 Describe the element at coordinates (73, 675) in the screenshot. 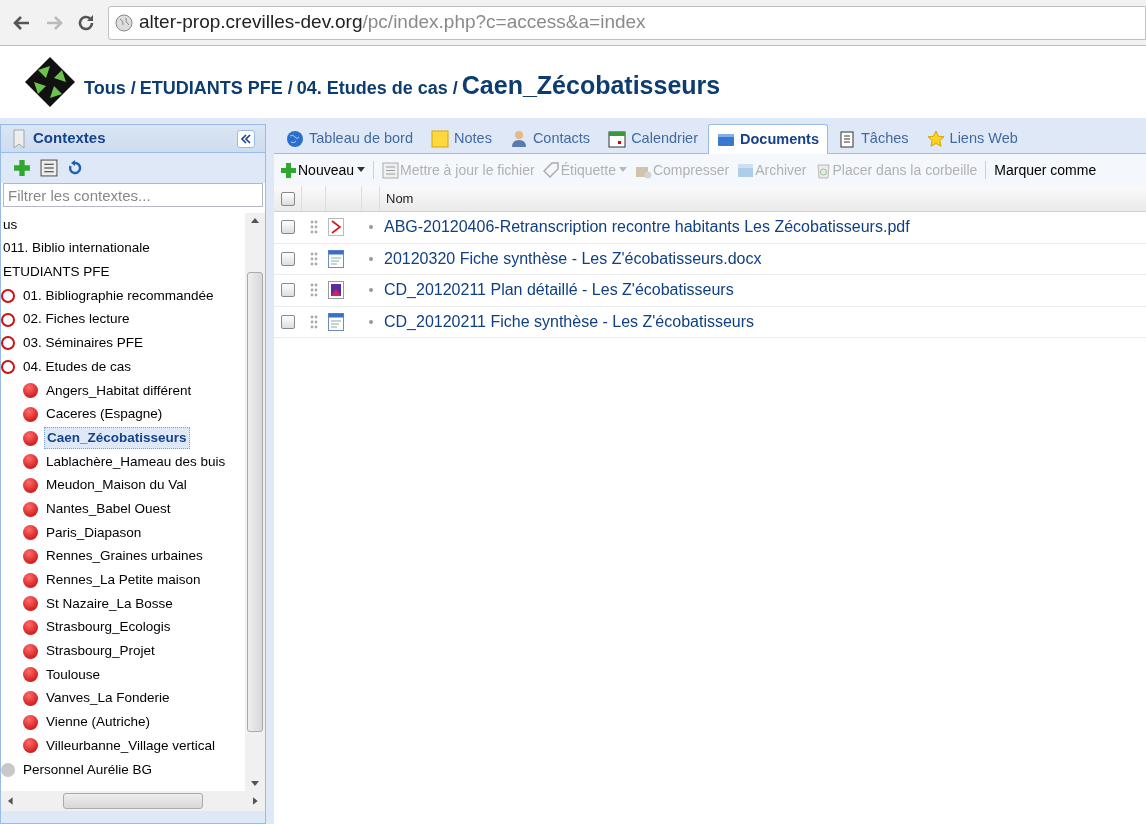

I see `tree-item: Toulouse` at that location.